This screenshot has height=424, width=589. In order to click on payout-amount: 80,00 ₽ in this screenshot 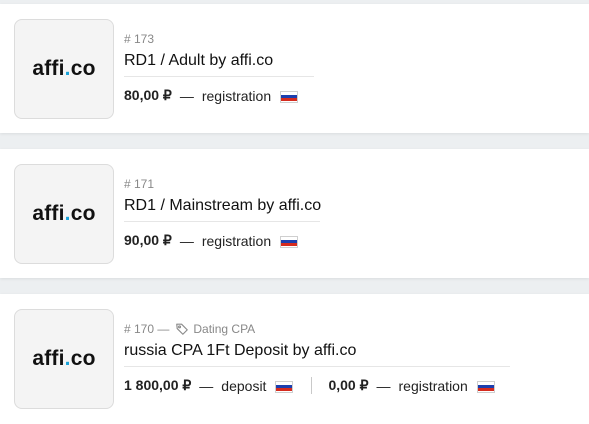, I will do `click(148, 95)`.